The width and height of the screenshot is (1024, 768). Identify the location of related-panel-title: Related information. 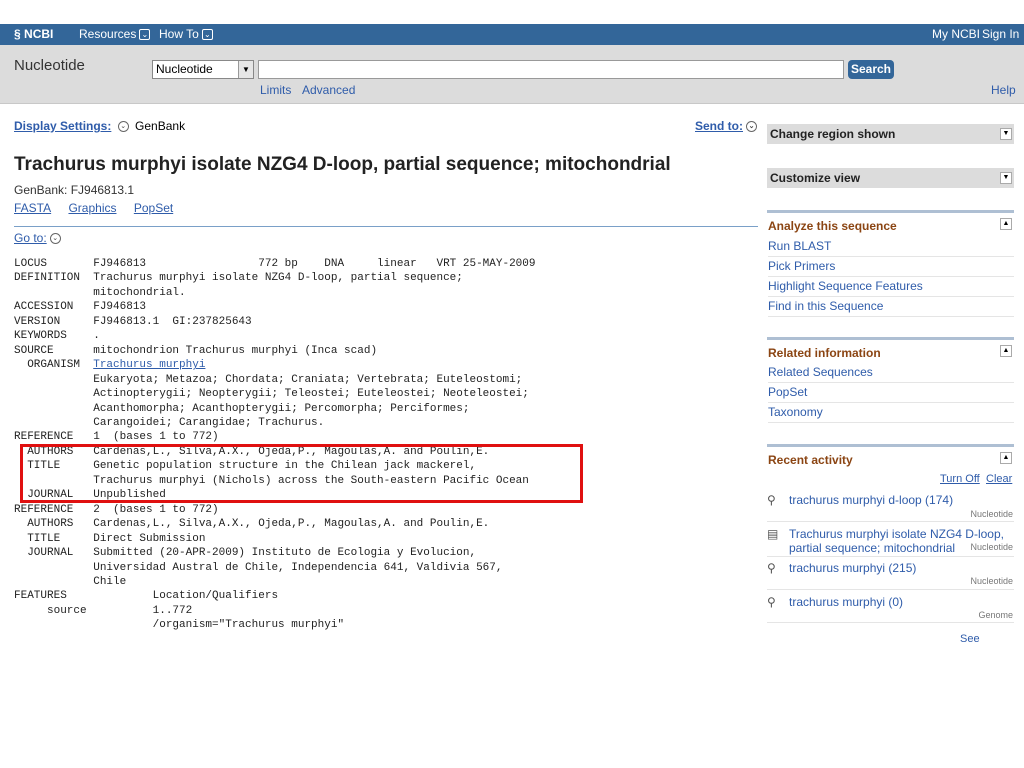
(824, 353).